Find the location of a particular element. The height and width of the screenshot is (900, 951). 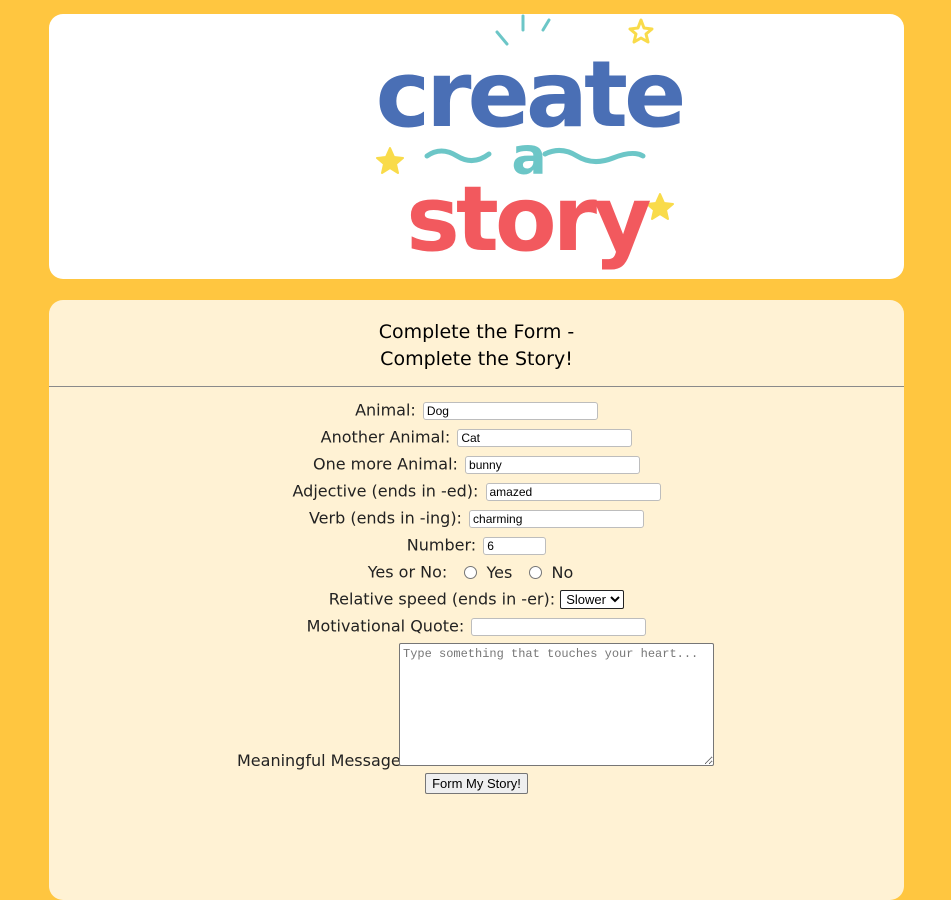

field-row-quote: Motivational Quote: is located at coordinates (476, 627).